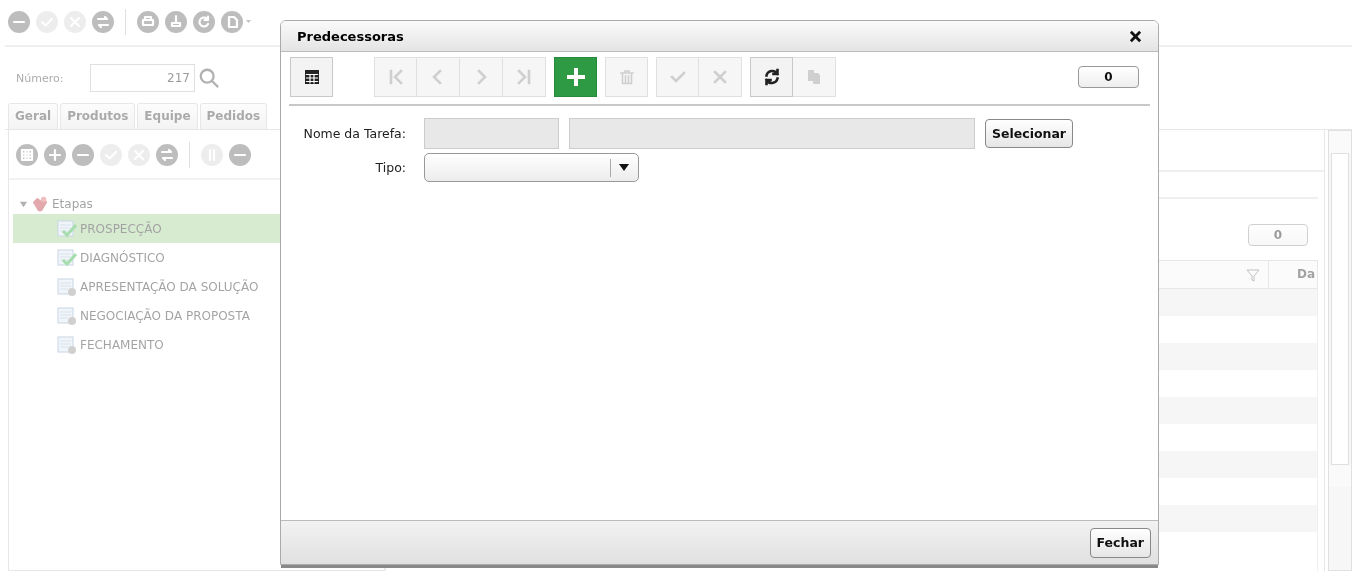 This screenshot has width=1357, height=579. What do you see at coordinates (204, 22) in the screenshot?
I see `refresh-circle-icon` at bounding box center [204, 22].